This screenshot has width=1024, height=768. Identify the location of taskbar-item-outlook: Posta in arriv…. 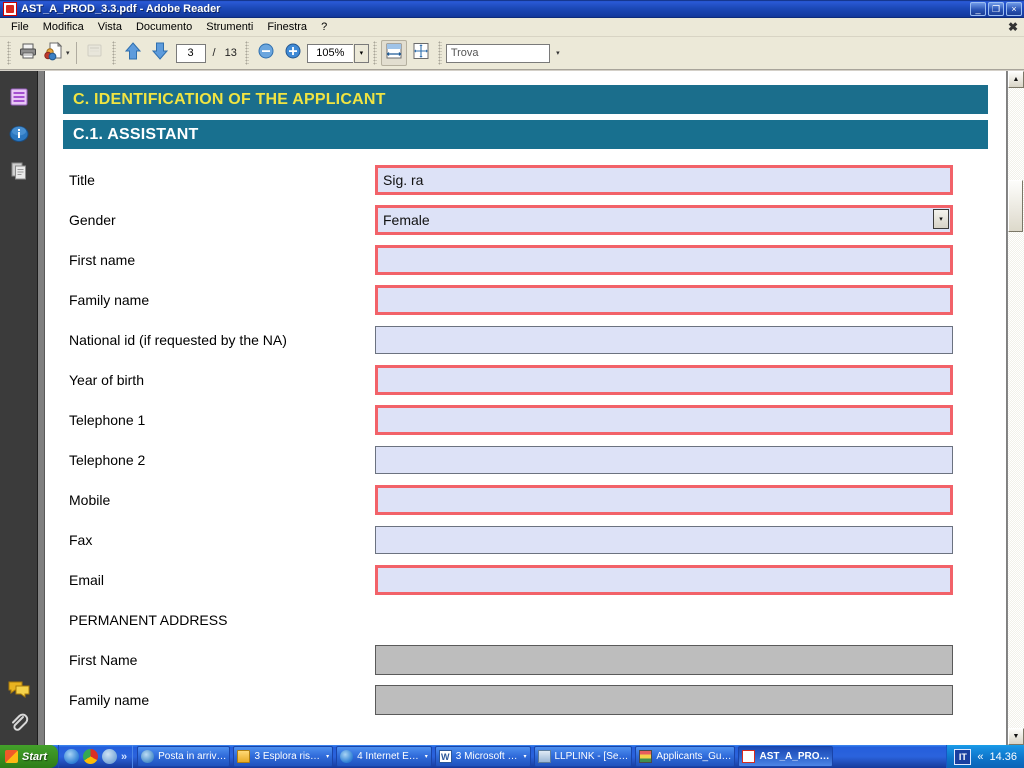
(184, 756).